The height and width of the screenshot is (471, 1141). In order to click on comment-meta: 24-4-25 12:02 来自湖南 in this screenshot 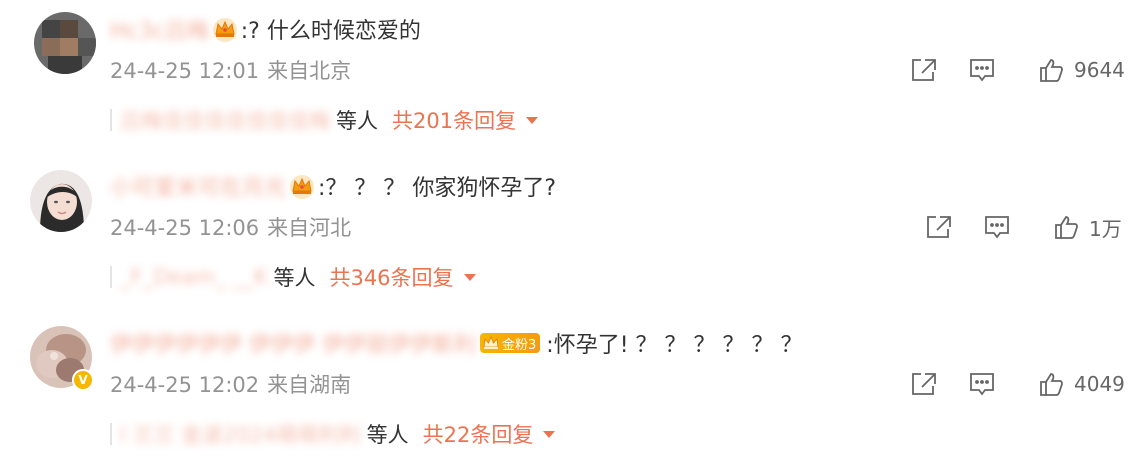, I will do `click(230, 385)`.